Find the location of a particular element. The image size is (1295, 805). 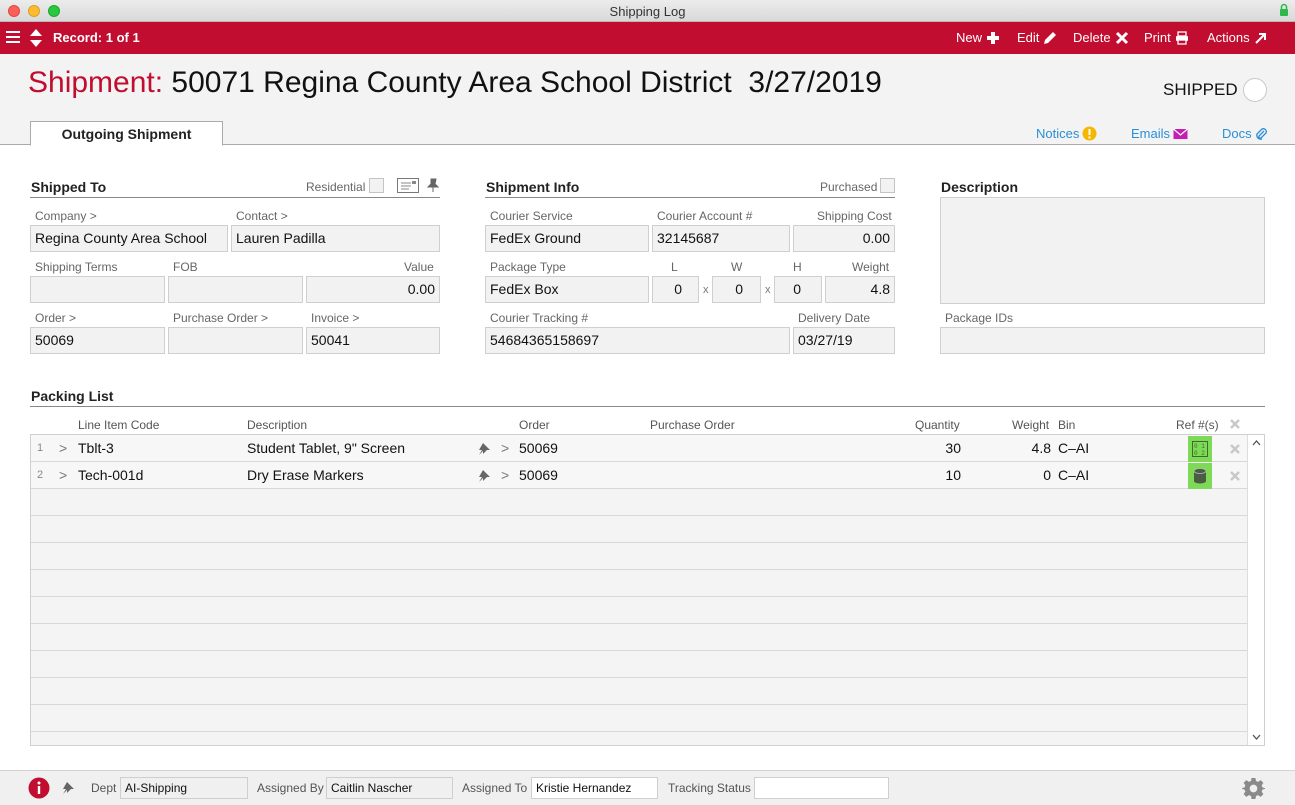

line-item-code: Tech-001d is located at coordinates (110, 475).